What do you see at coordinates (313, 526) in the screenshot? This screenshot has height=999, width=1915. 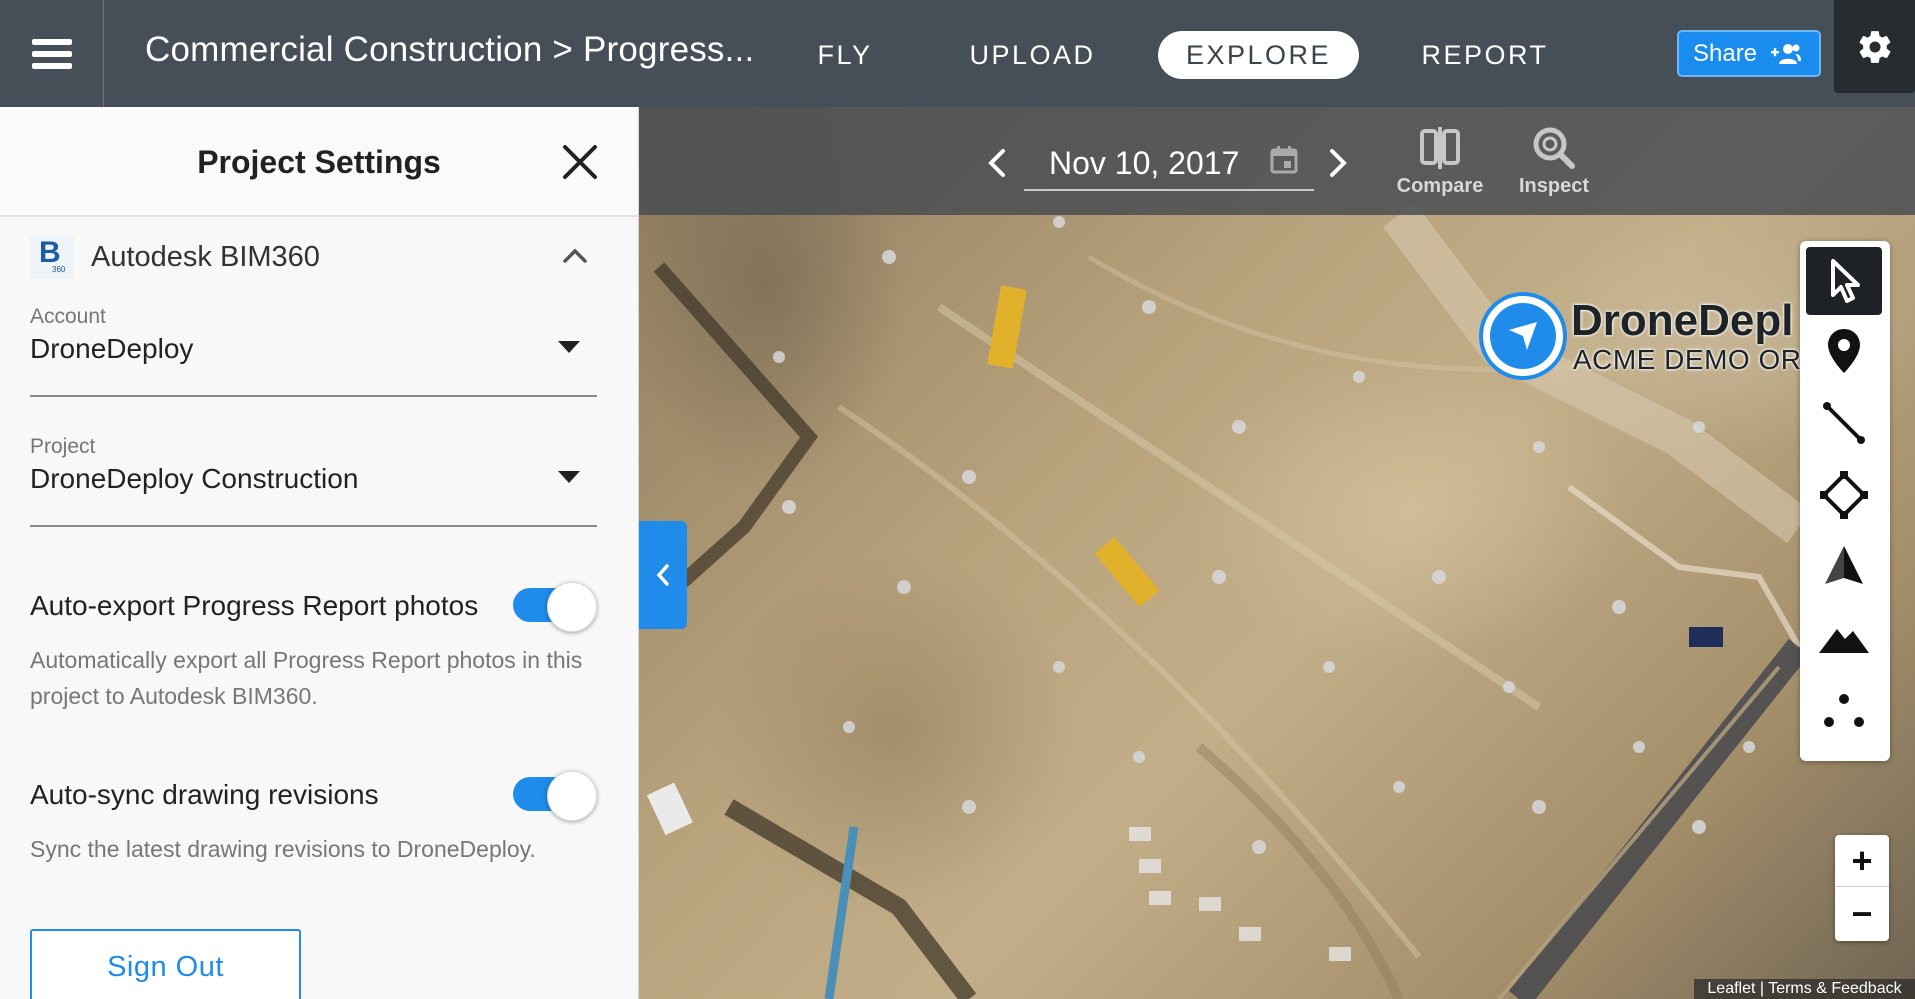 I see `project-underline` at bounding box center [313, 526].